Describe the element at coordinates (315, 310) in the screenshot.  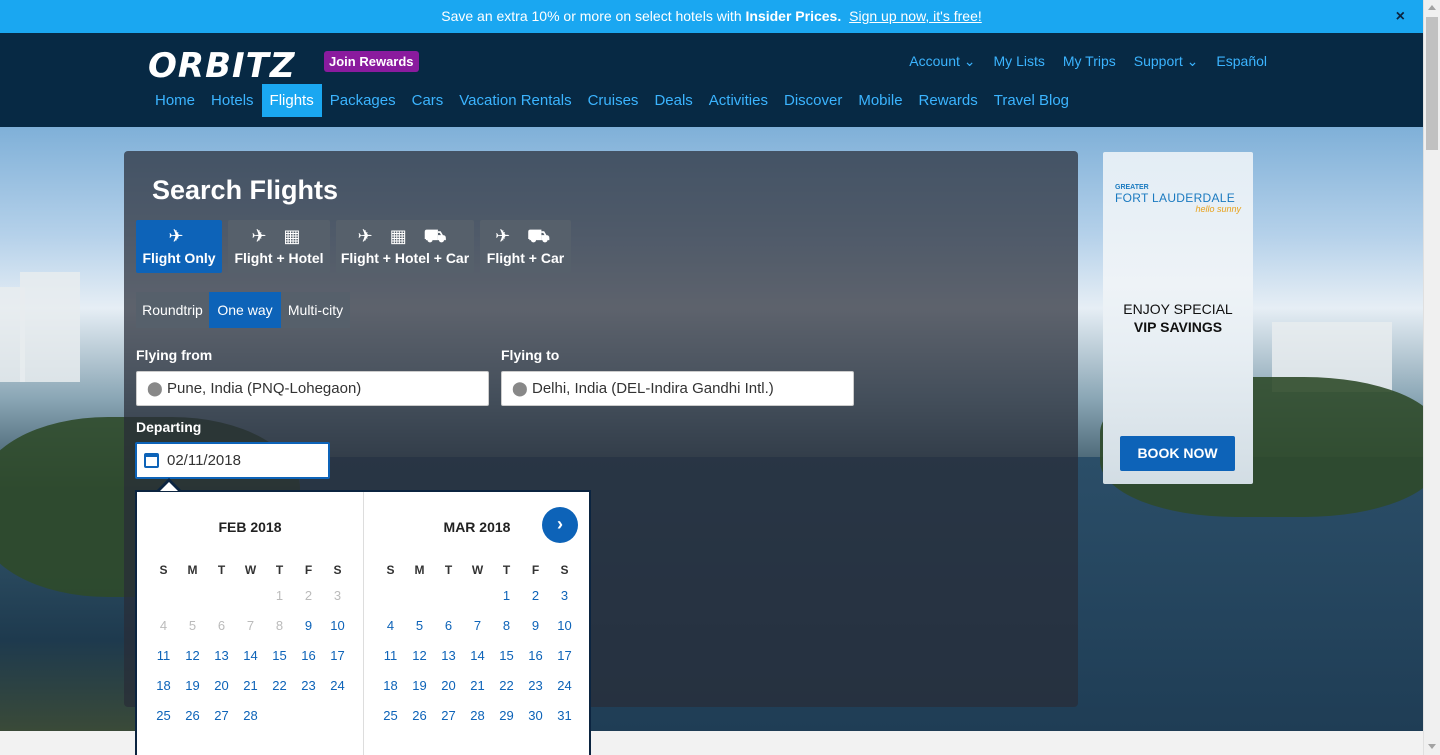
I see `trip-multi-city: Multi-city` at that location.